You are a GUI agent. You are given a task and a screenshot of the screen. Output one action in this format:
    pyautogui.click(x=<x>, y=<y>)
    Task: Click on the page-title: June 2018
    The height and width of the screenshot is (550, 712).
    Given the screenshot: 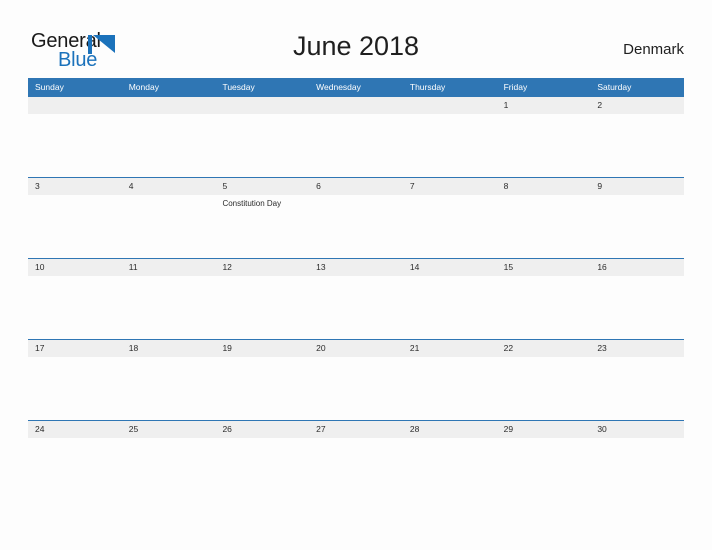 What is the action you would take?
    pyautogui.click(x=356, y=46)
    